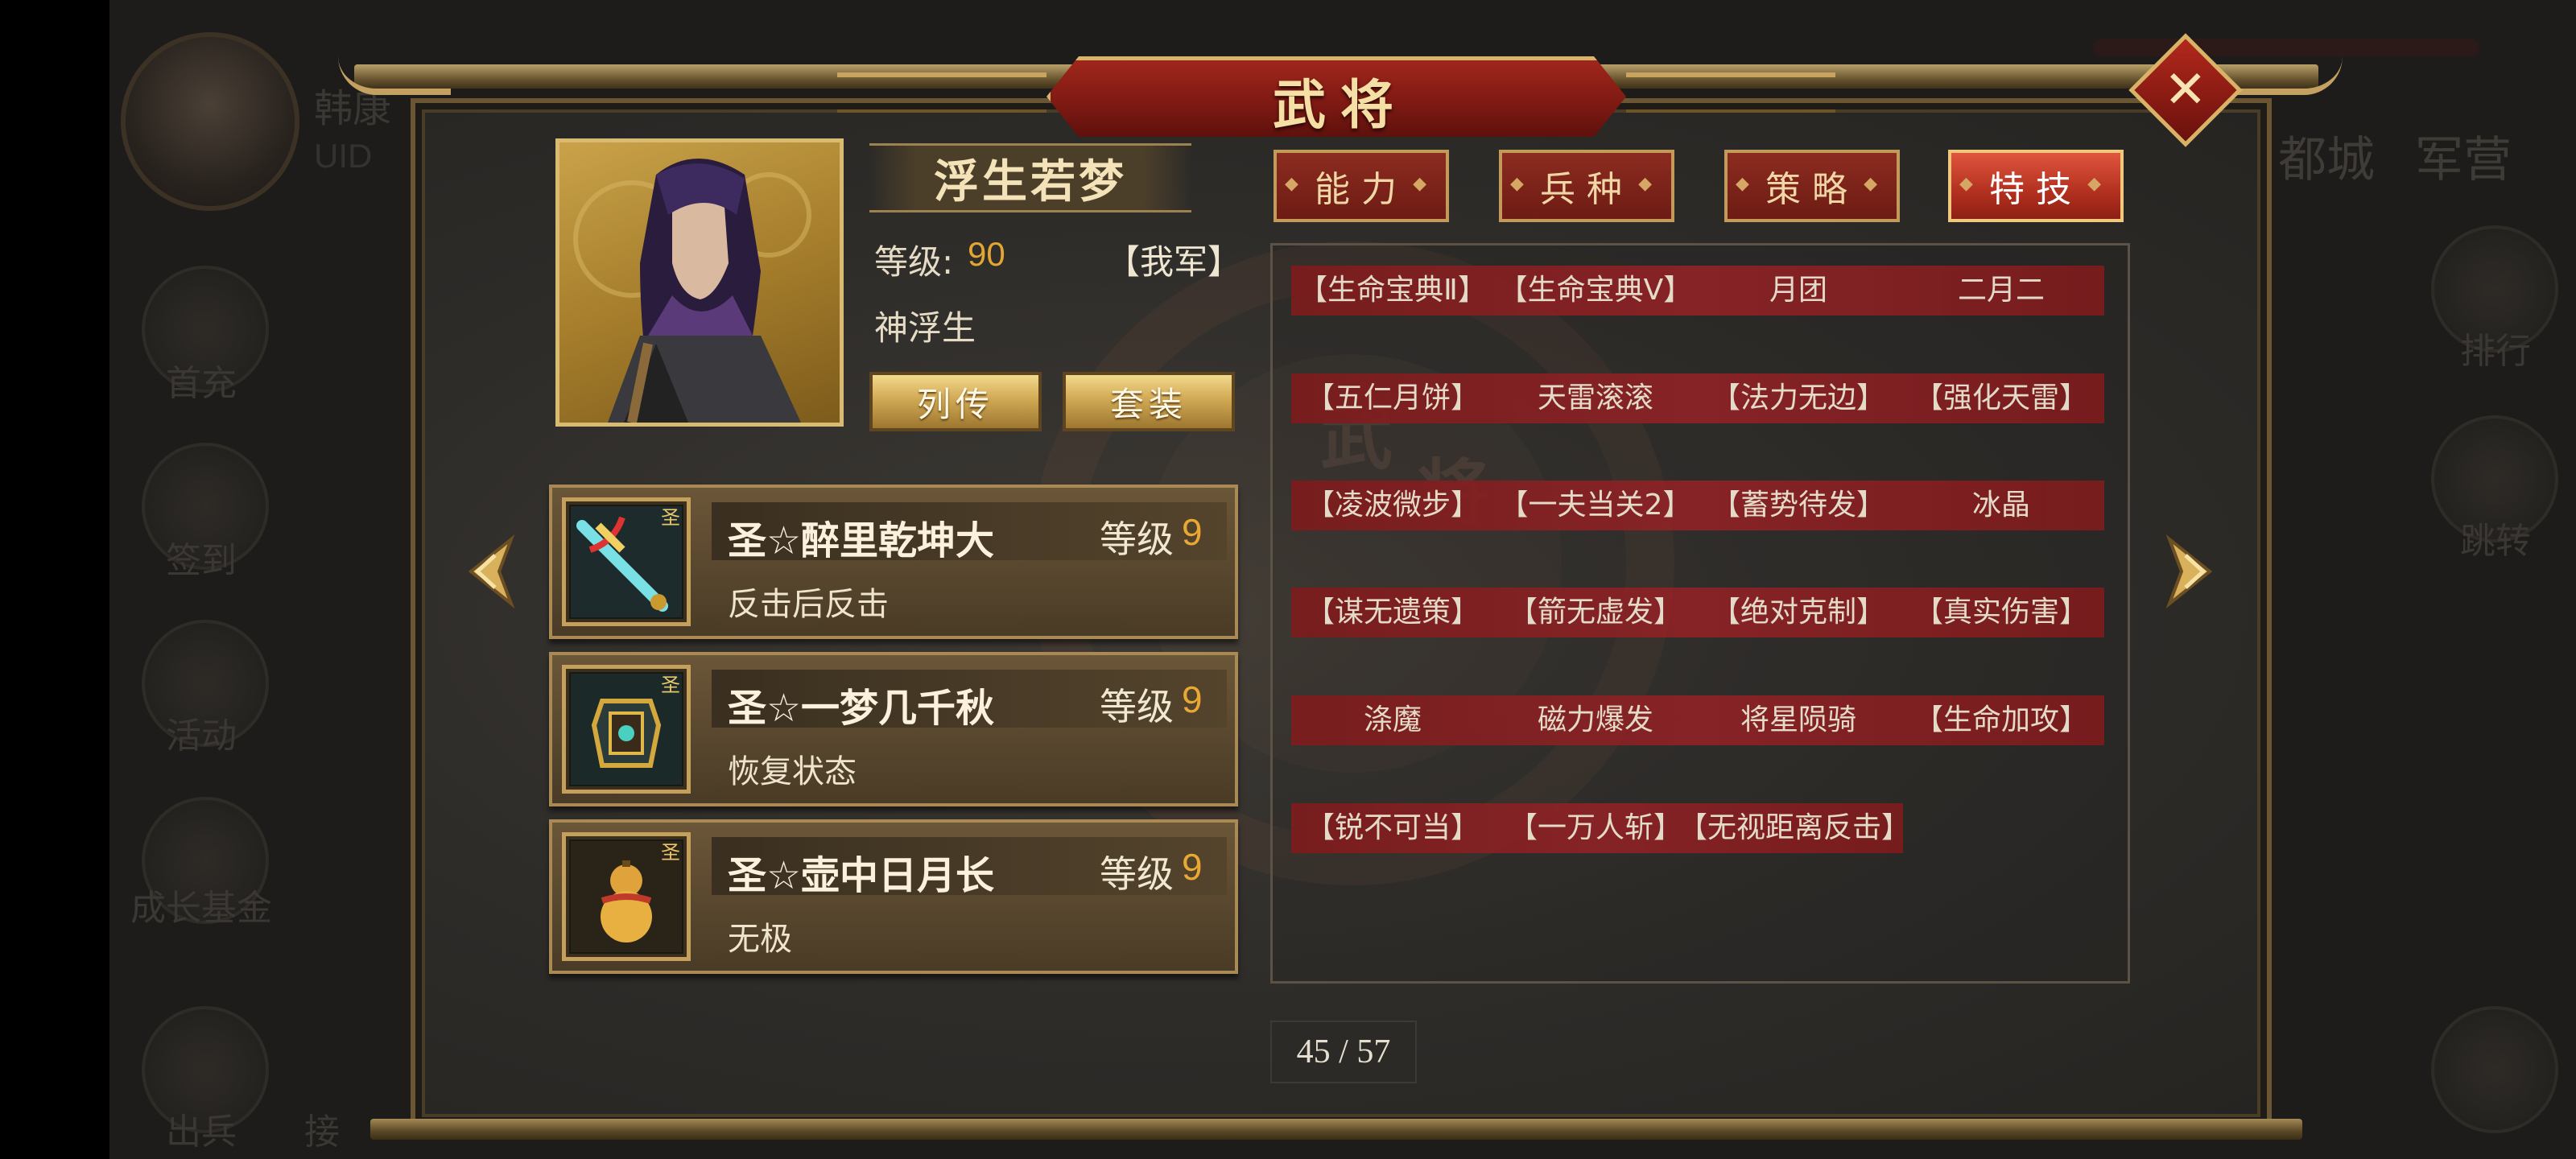  Describe the element at coordinates (2494, 1069) in the screenshot. I see `menu-button` at that location.